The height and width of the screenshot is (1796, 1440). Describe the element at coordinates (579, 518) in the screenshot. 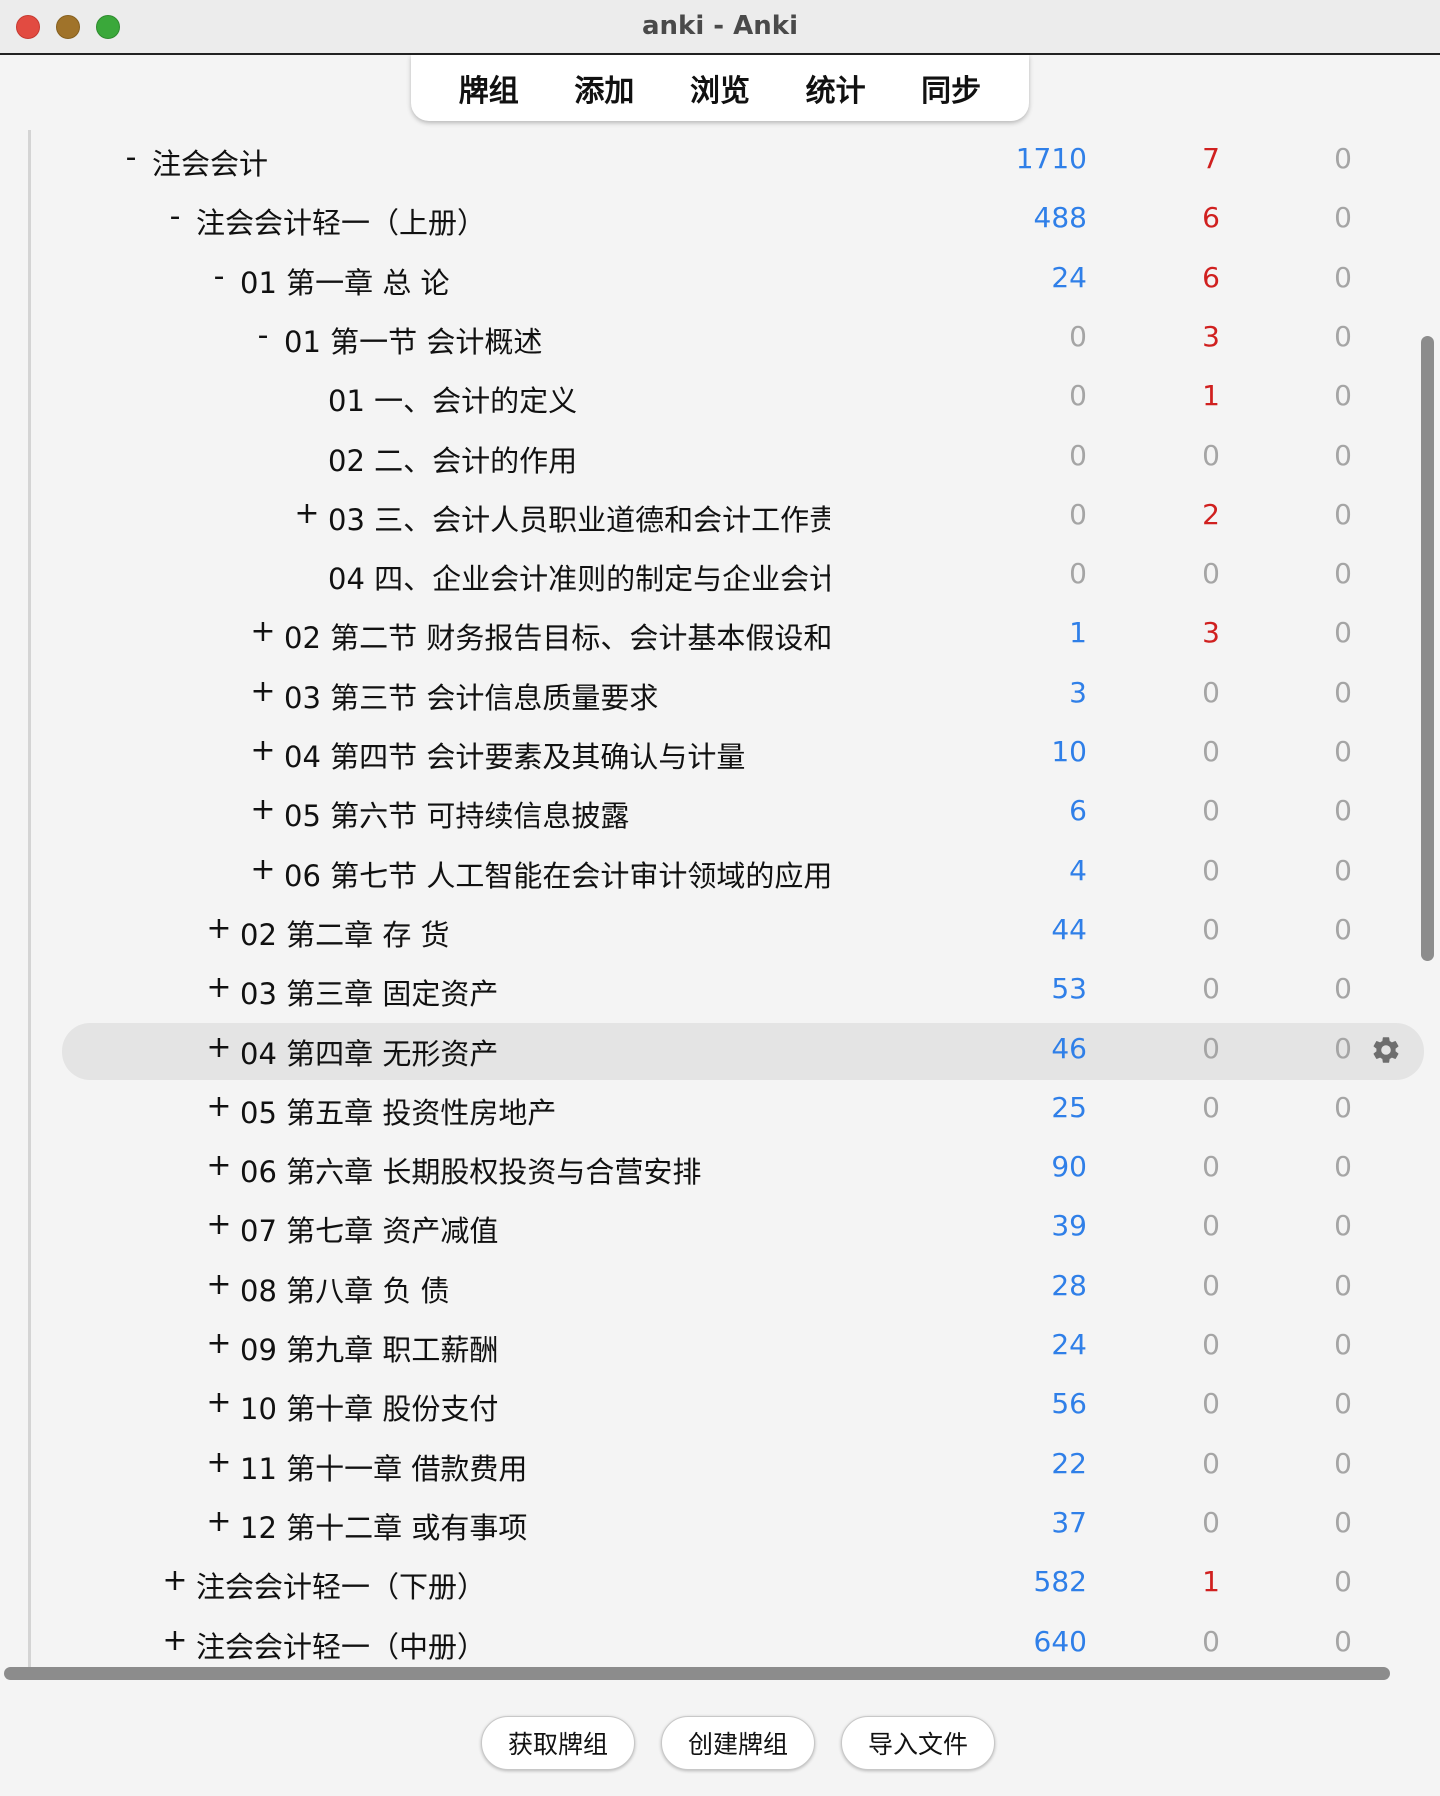

I see `deck-name: 03 三、会计人员职业道德和会计工作责任` at that location.